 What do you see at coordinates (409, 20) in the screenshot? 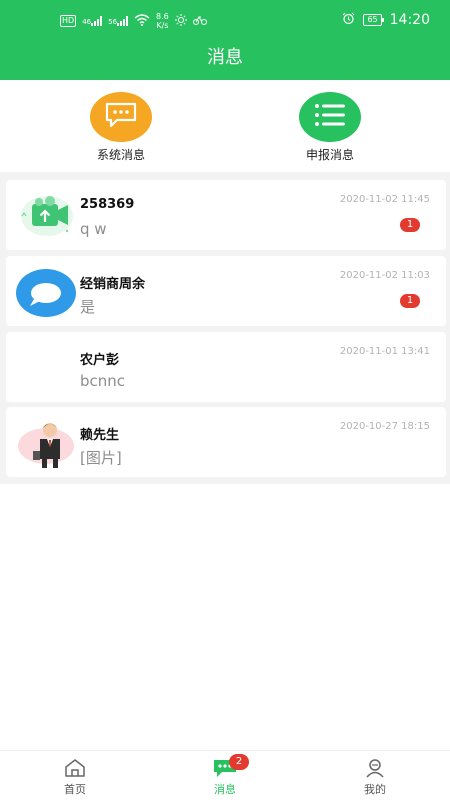
I see `clock-time: 14:20` at bounding box center [409, 20].